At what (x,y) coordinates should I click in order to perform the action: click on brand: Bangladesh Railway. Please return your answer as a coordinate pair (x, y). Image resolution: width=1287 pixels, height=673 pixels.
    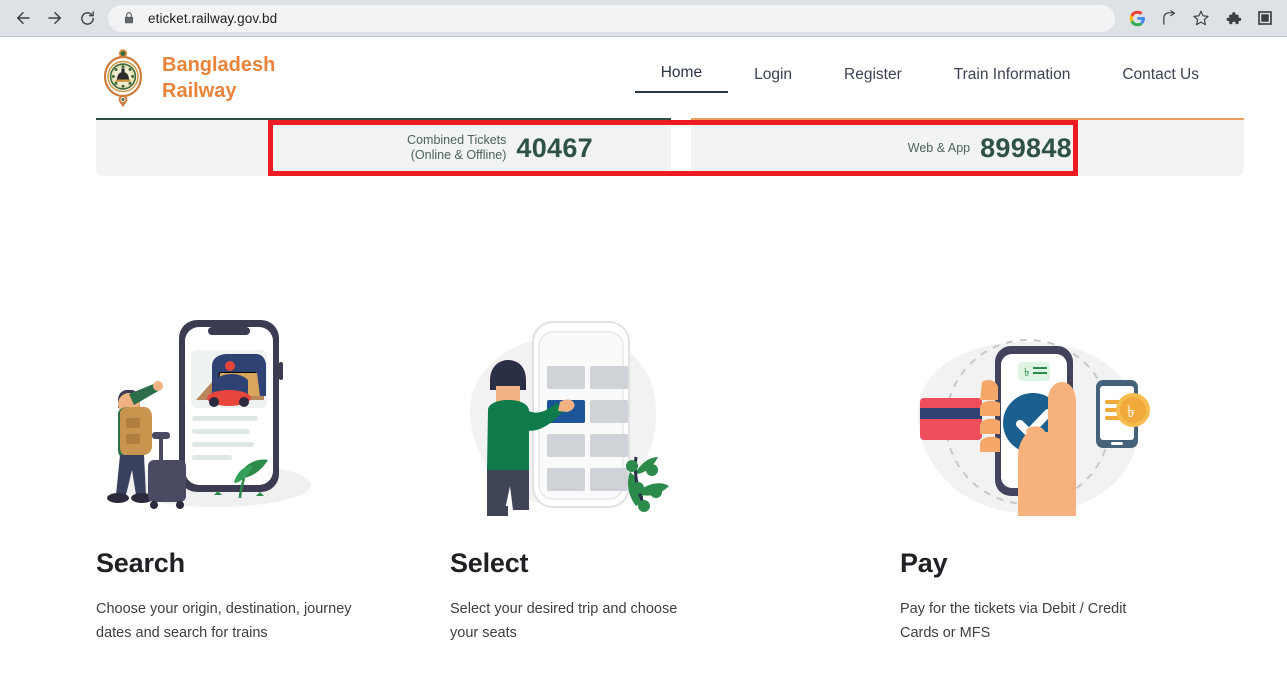
    Looking at the image, I should click on (187, 78).